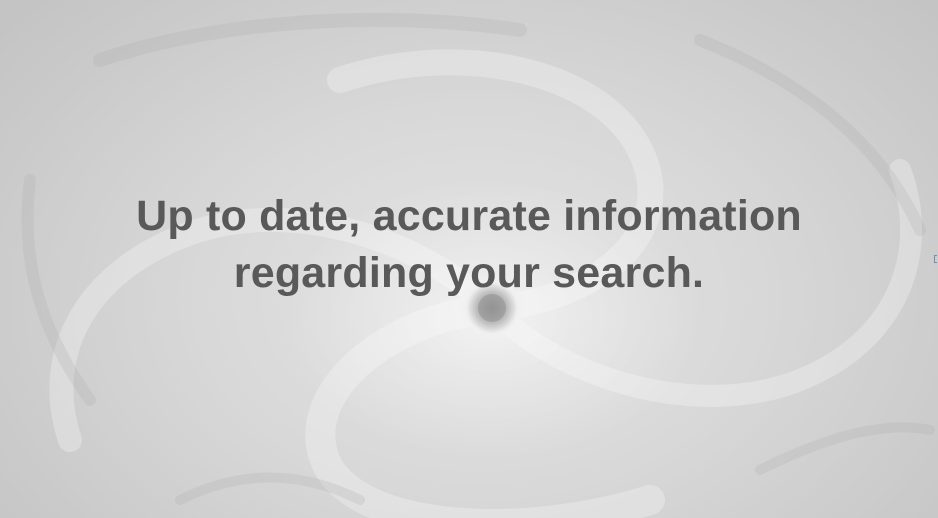 This screenshot has height=518, width=938. What do you see at coordinates (469, 273) in the screenshot?
I see `headline-line-2: regarding your search.` at bounding box center [469, 273].